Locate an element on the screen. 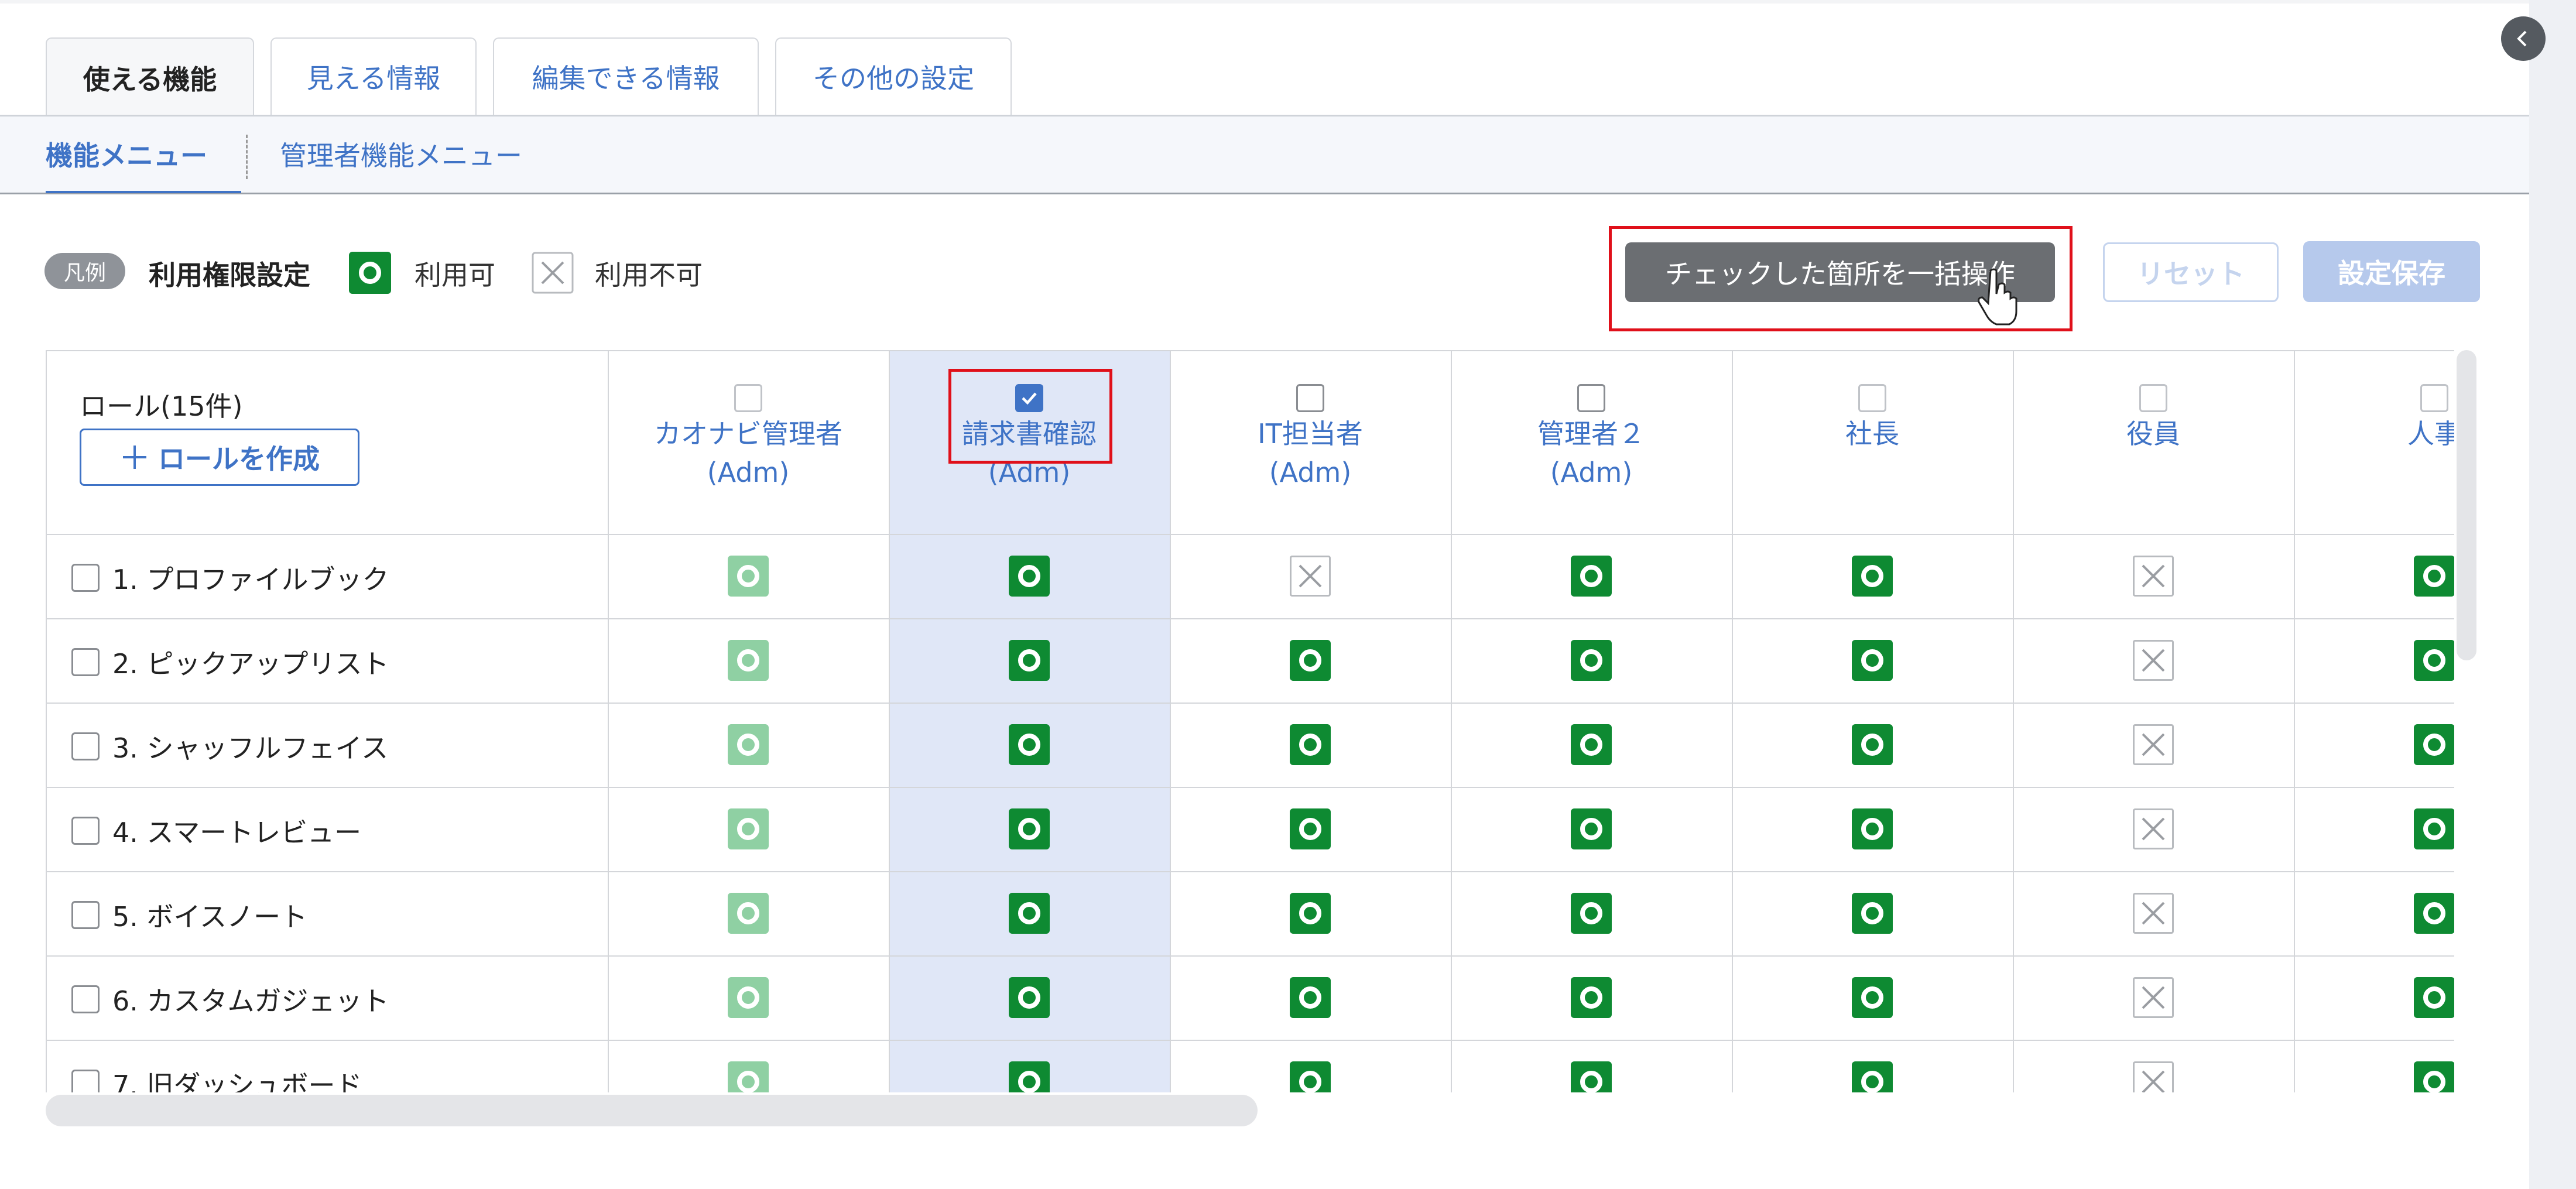  row-label: 1. プロファイルブック is located at coordinates (250, 579).